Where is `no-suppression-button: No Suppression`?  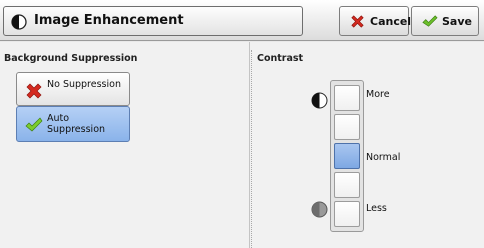
no-suppression-button: No Suppression is located at coordinates (73, 89).